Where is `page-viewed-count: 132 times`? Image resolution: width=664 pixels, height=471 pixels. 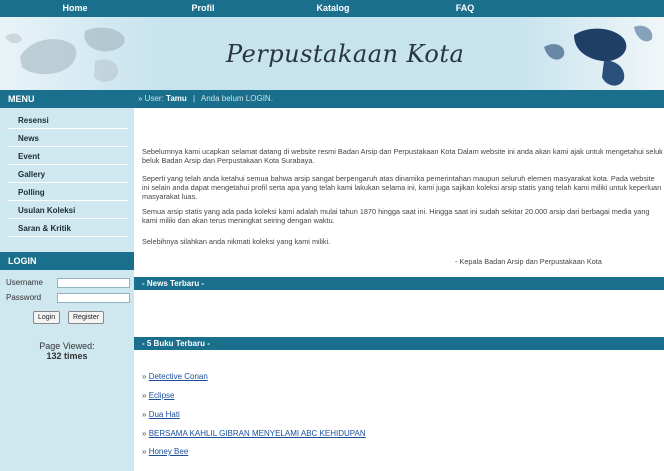 page-viewed-count: 132 times is located at coordinates (67, 356).